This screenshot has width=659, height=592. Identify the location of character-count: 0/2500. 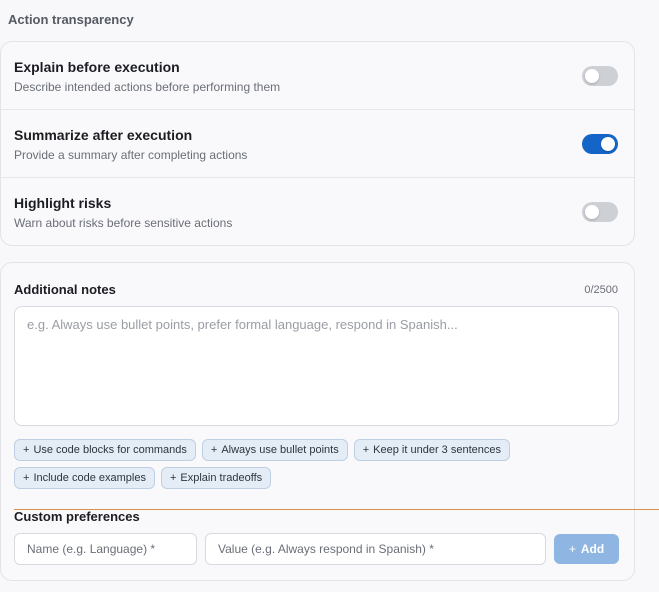
(601, 290).